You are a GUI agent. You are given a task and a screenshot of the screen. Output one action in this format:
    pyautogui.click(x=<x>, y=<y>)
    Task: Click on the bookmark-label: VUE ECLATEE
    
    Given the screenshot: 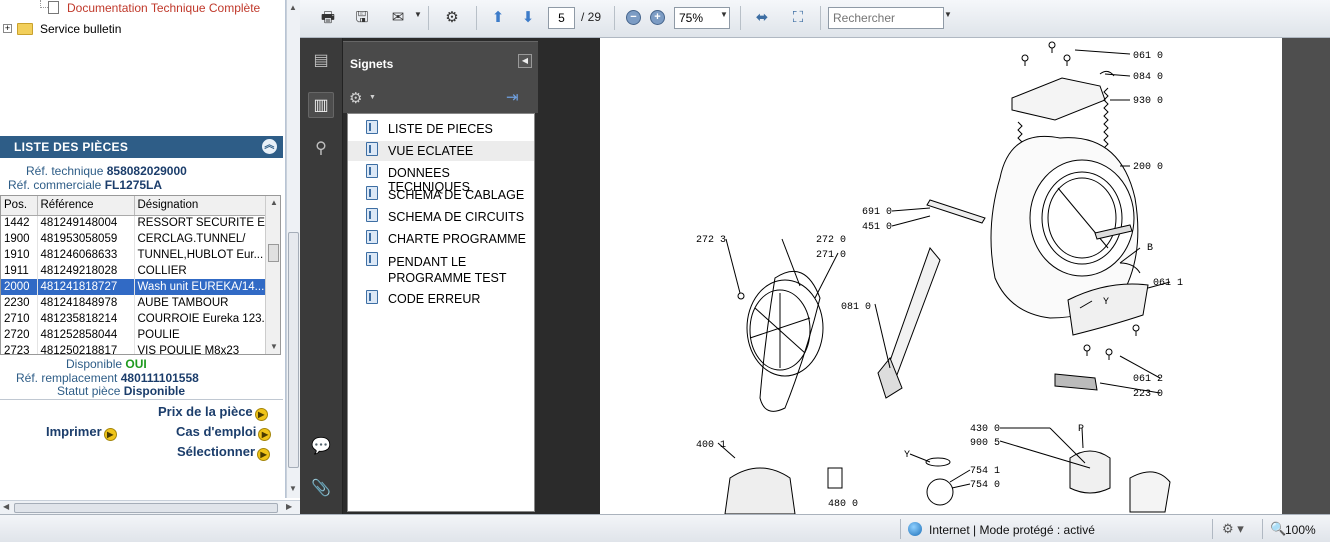 What is the action you would take?
    pyautogui.click(x=431, y=151)
    